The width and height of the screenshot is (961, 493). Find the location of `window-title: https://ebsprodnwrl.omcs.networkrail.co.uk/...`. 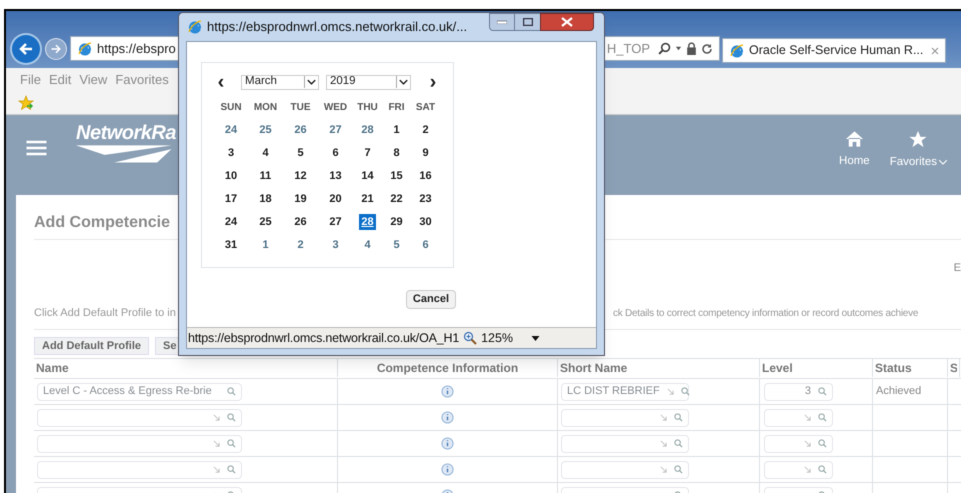

window-title: https://ebsprodnwrl.omcs.networkrail.co.uk/... is located at coordinates (337, 27).